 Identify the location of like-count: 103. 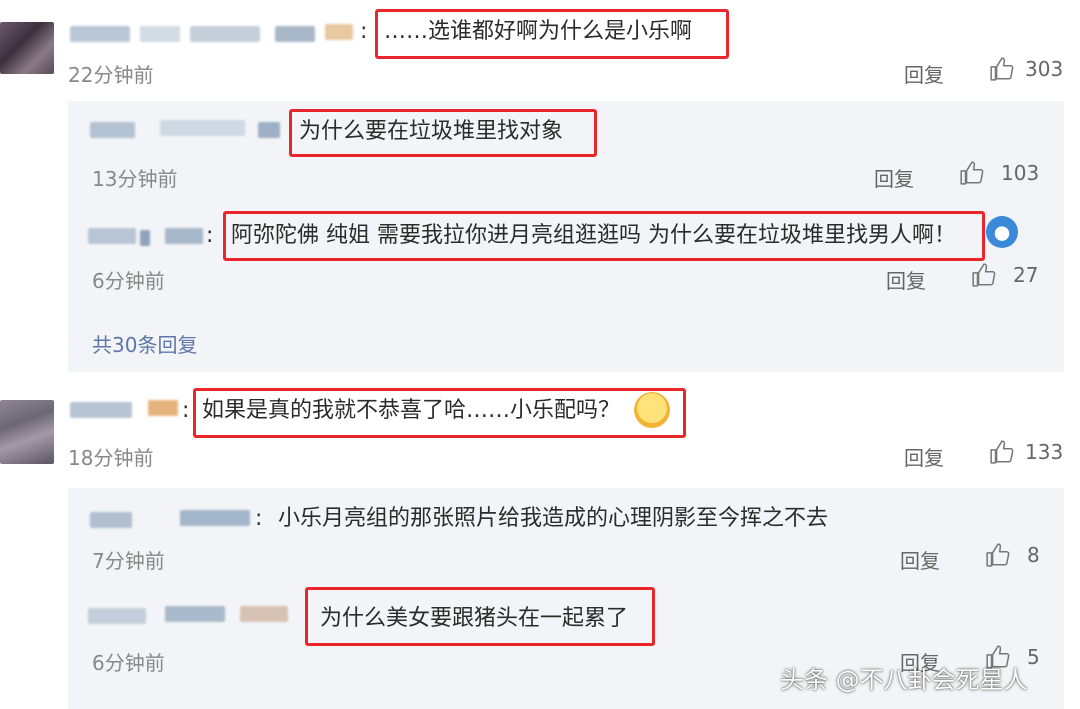
(1020, 173).